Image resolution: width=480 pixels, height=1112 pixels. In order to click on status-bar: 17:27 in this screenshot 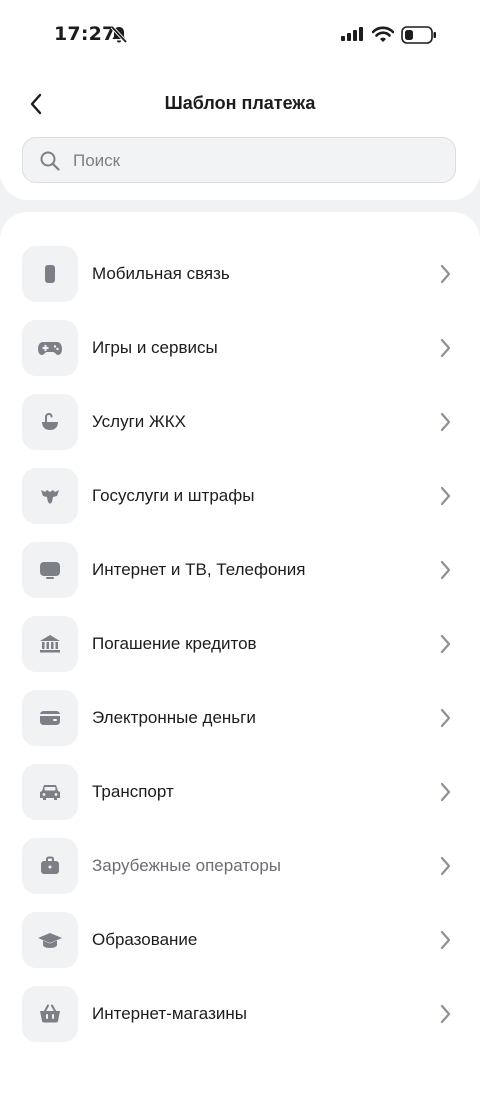, I will do `click(240, 35)`.